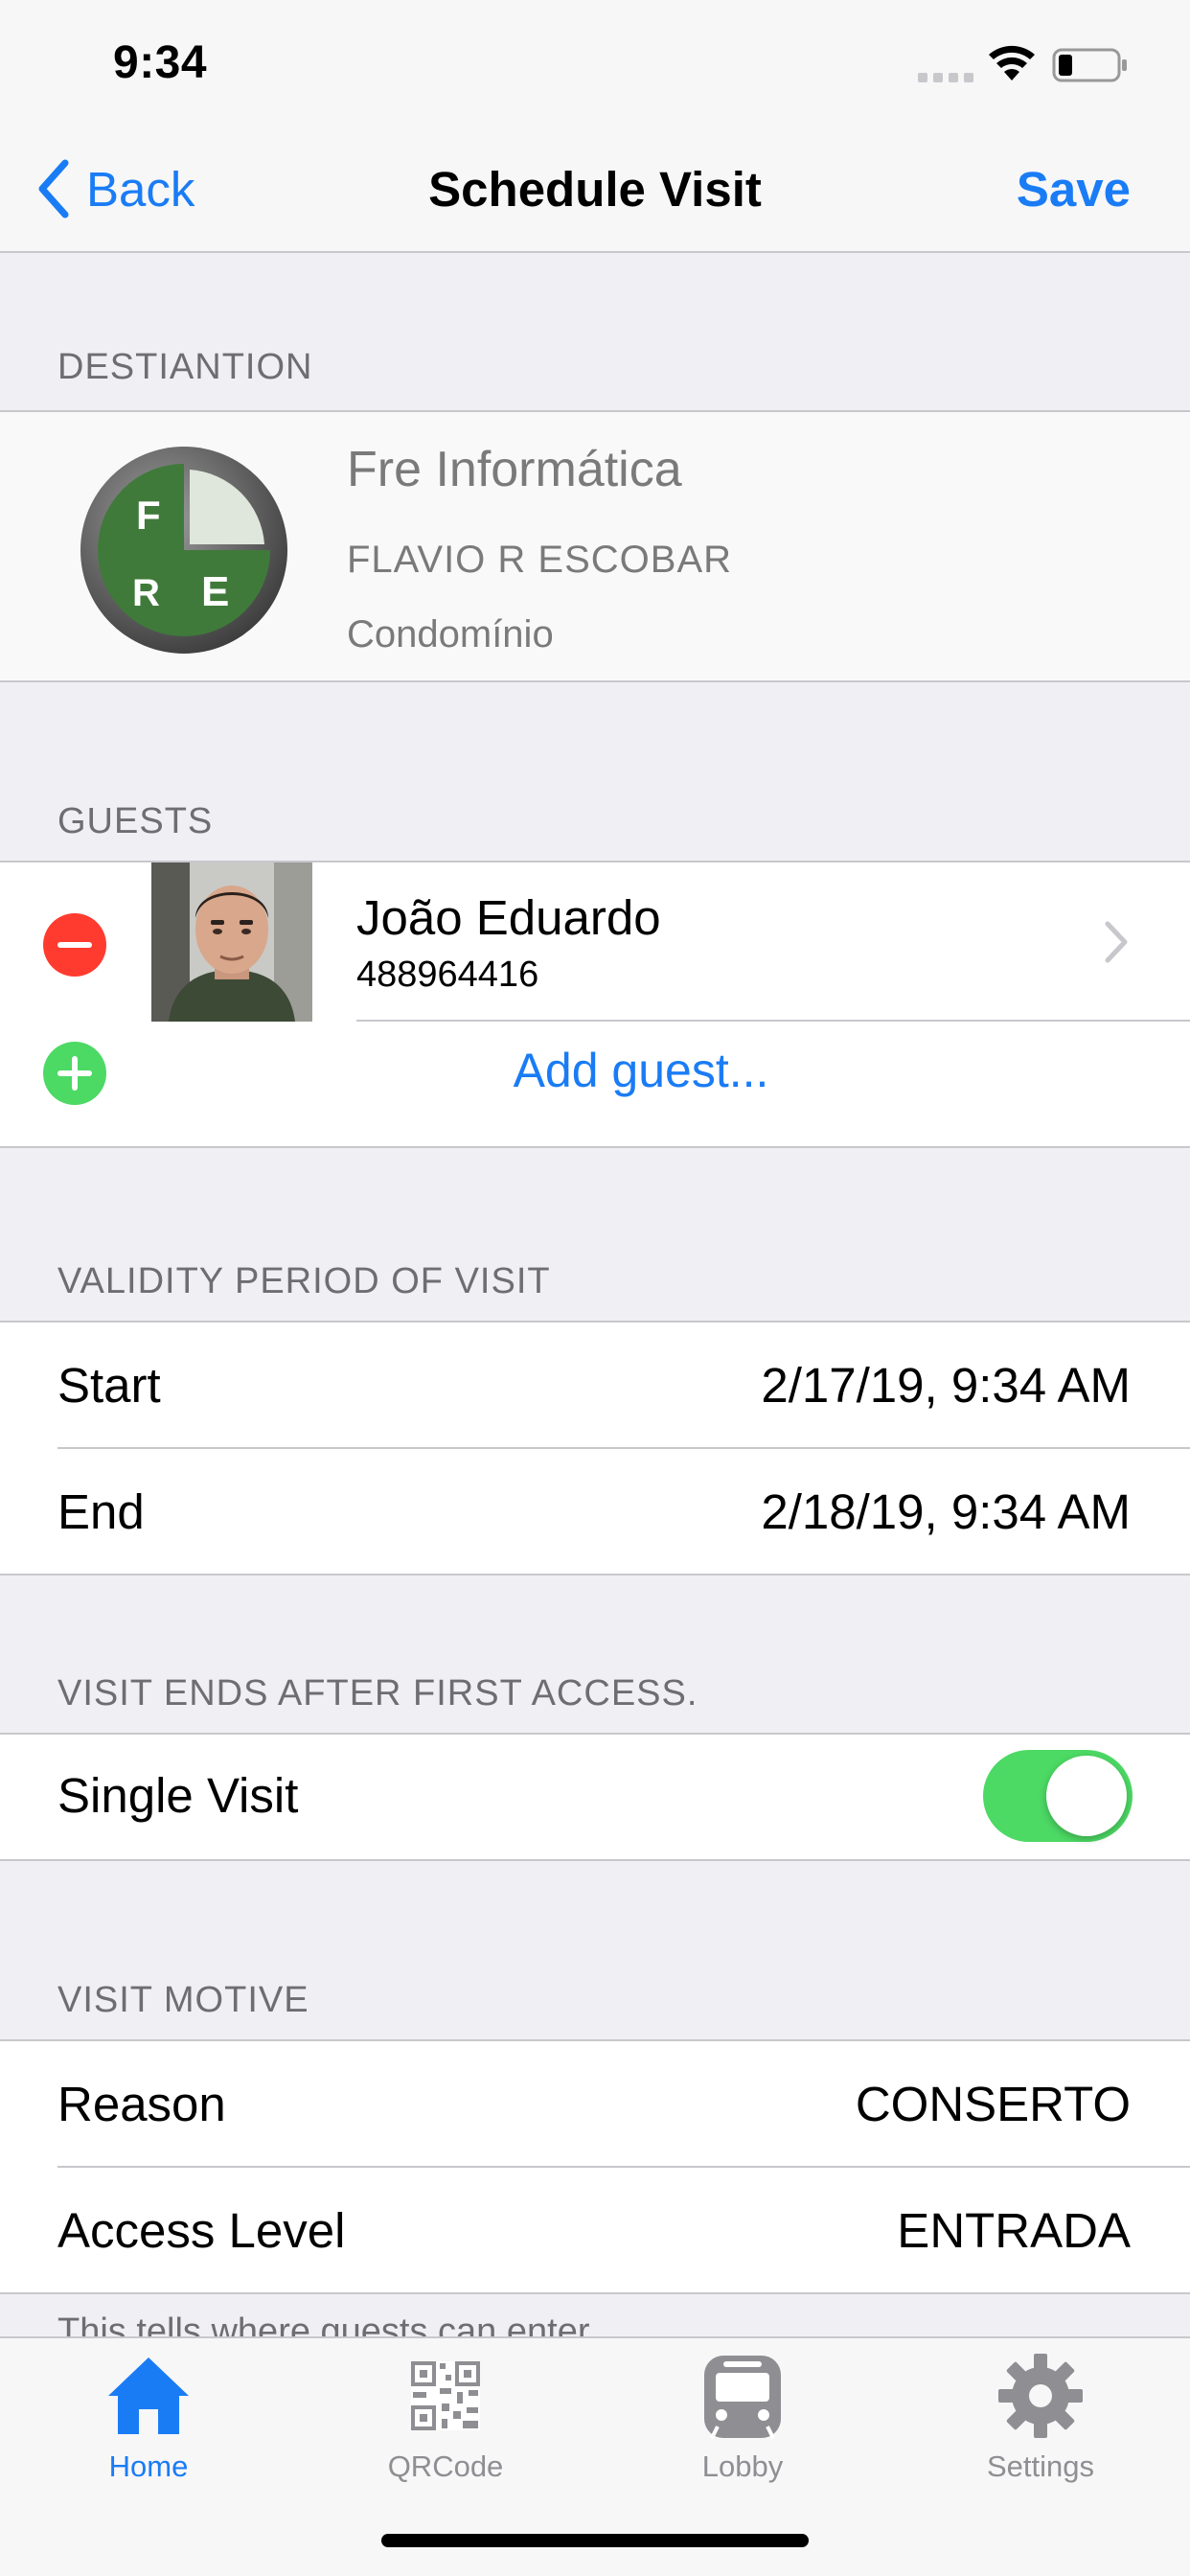 This screenshot has height=2576, width=1190. What do you see at coordinates (509, 917) in the screenshot?
I see `guest-name: João Eduardo` at bounding box center [509, 917].